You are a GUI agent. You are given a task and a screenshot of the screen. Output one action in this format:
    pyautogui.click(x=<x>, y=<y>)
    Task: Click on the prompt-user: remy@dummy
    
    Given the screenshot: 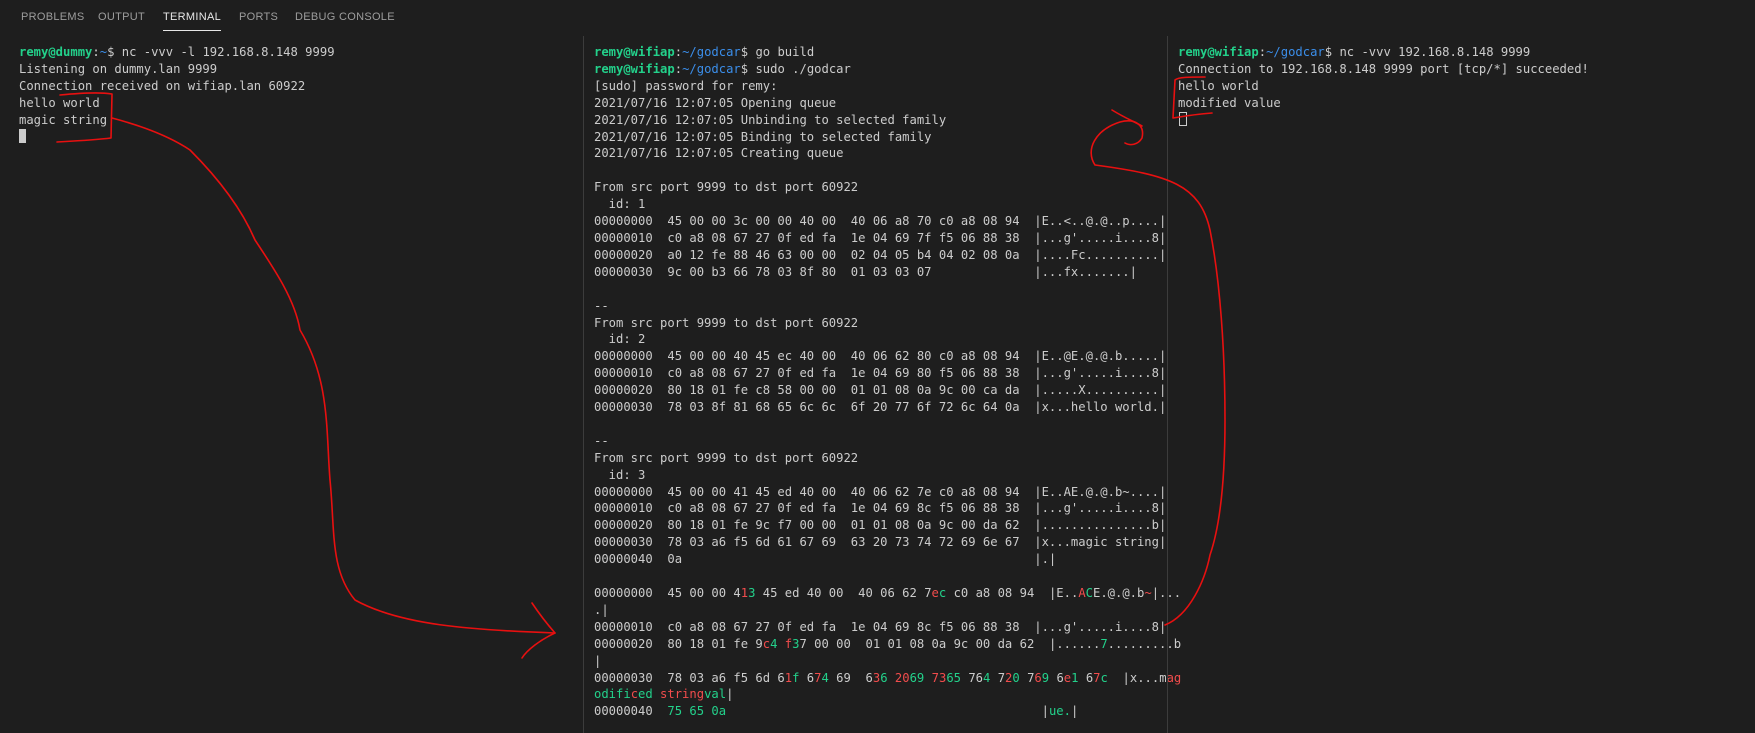 What is the action you would take?
    pyautogui.click(x=56, y=52)
    